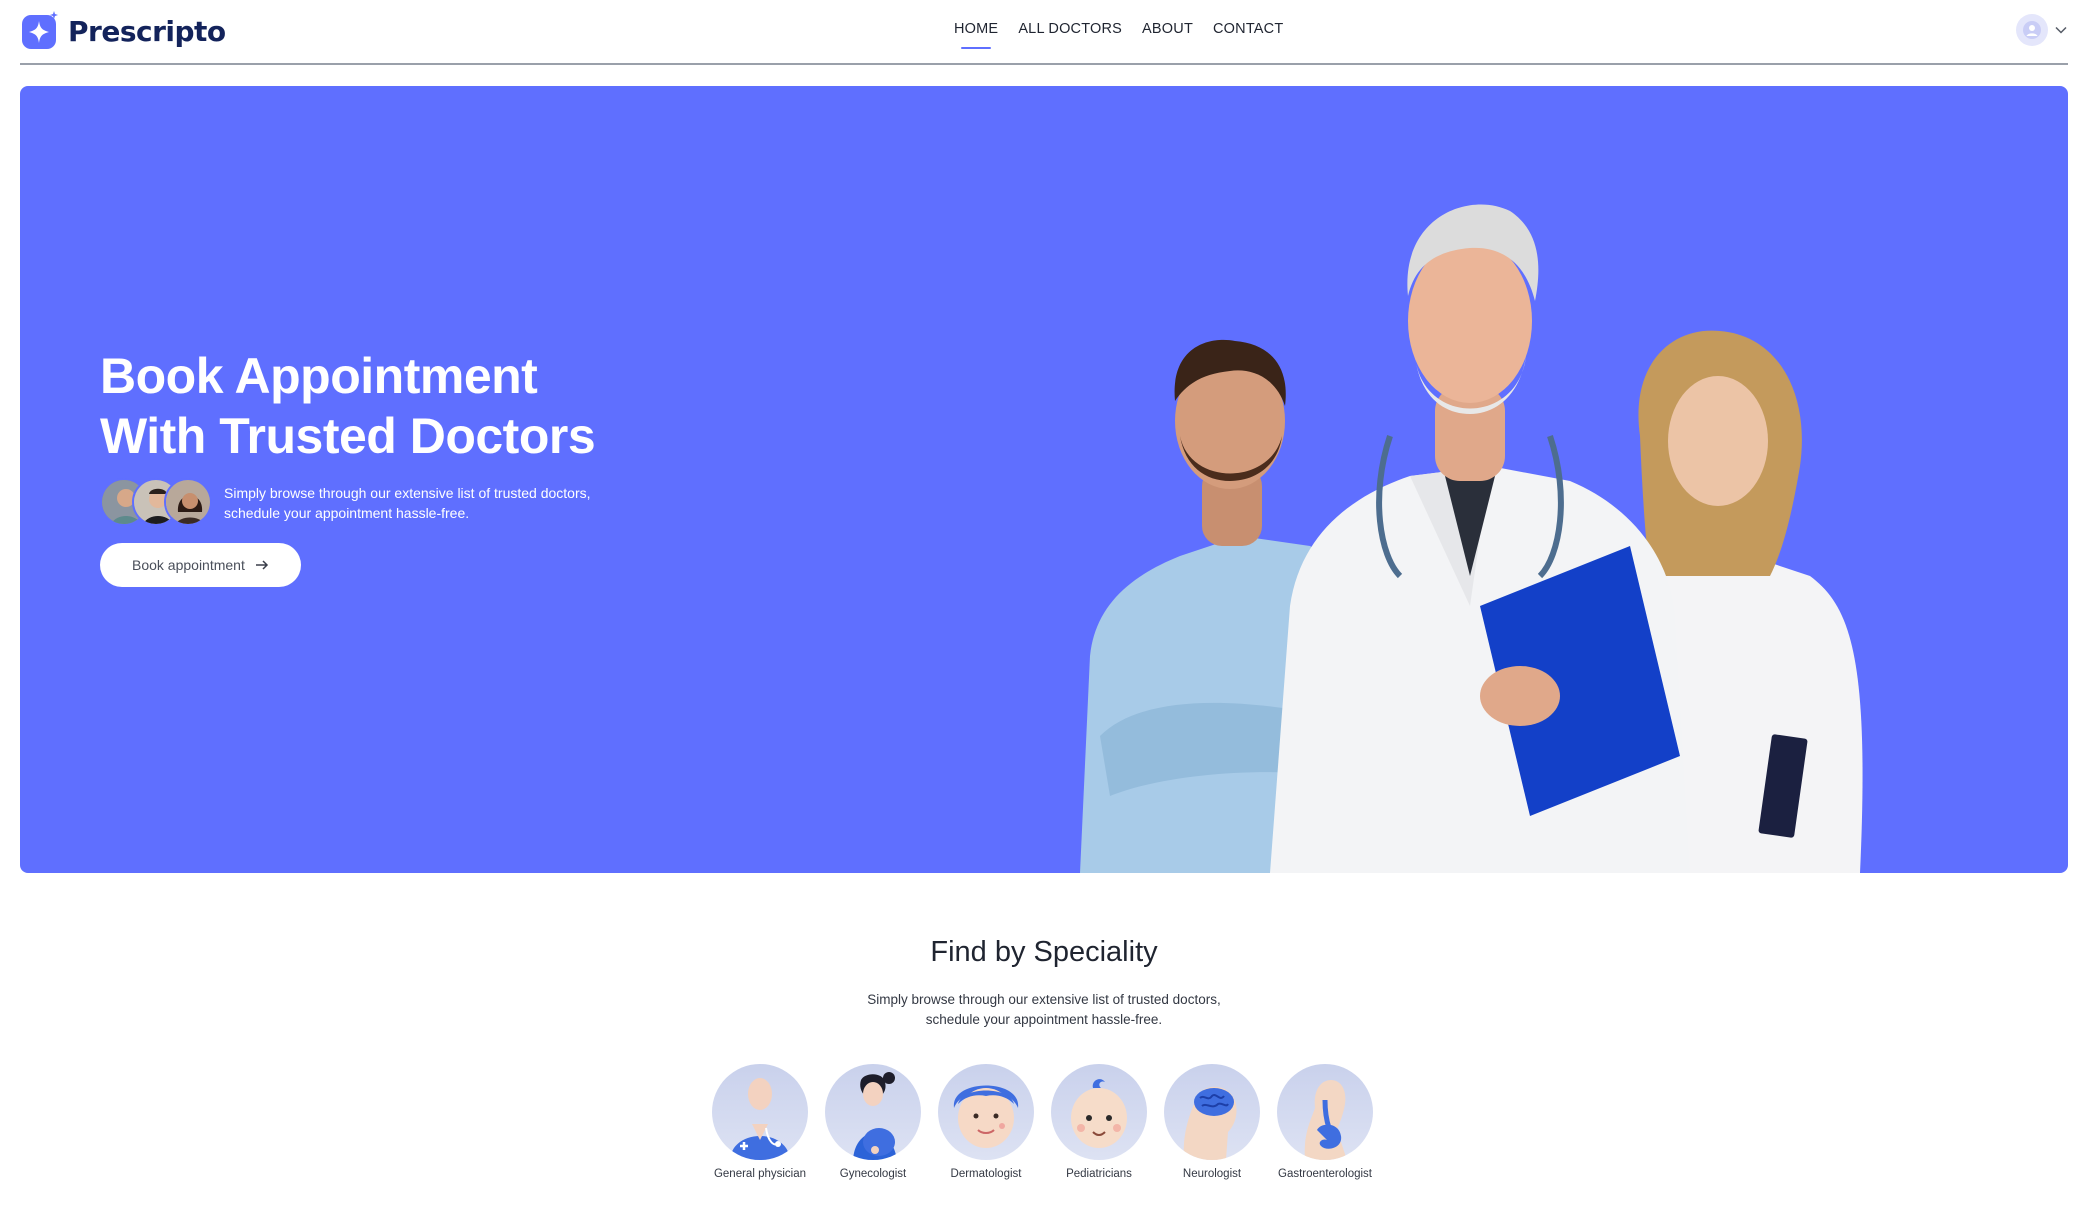 This screenshot has height=1211, width=2088. Describe the element at coordinates (1248, 29) in the screenshot. I see `nav-link-contact: CONTACT` at that location.